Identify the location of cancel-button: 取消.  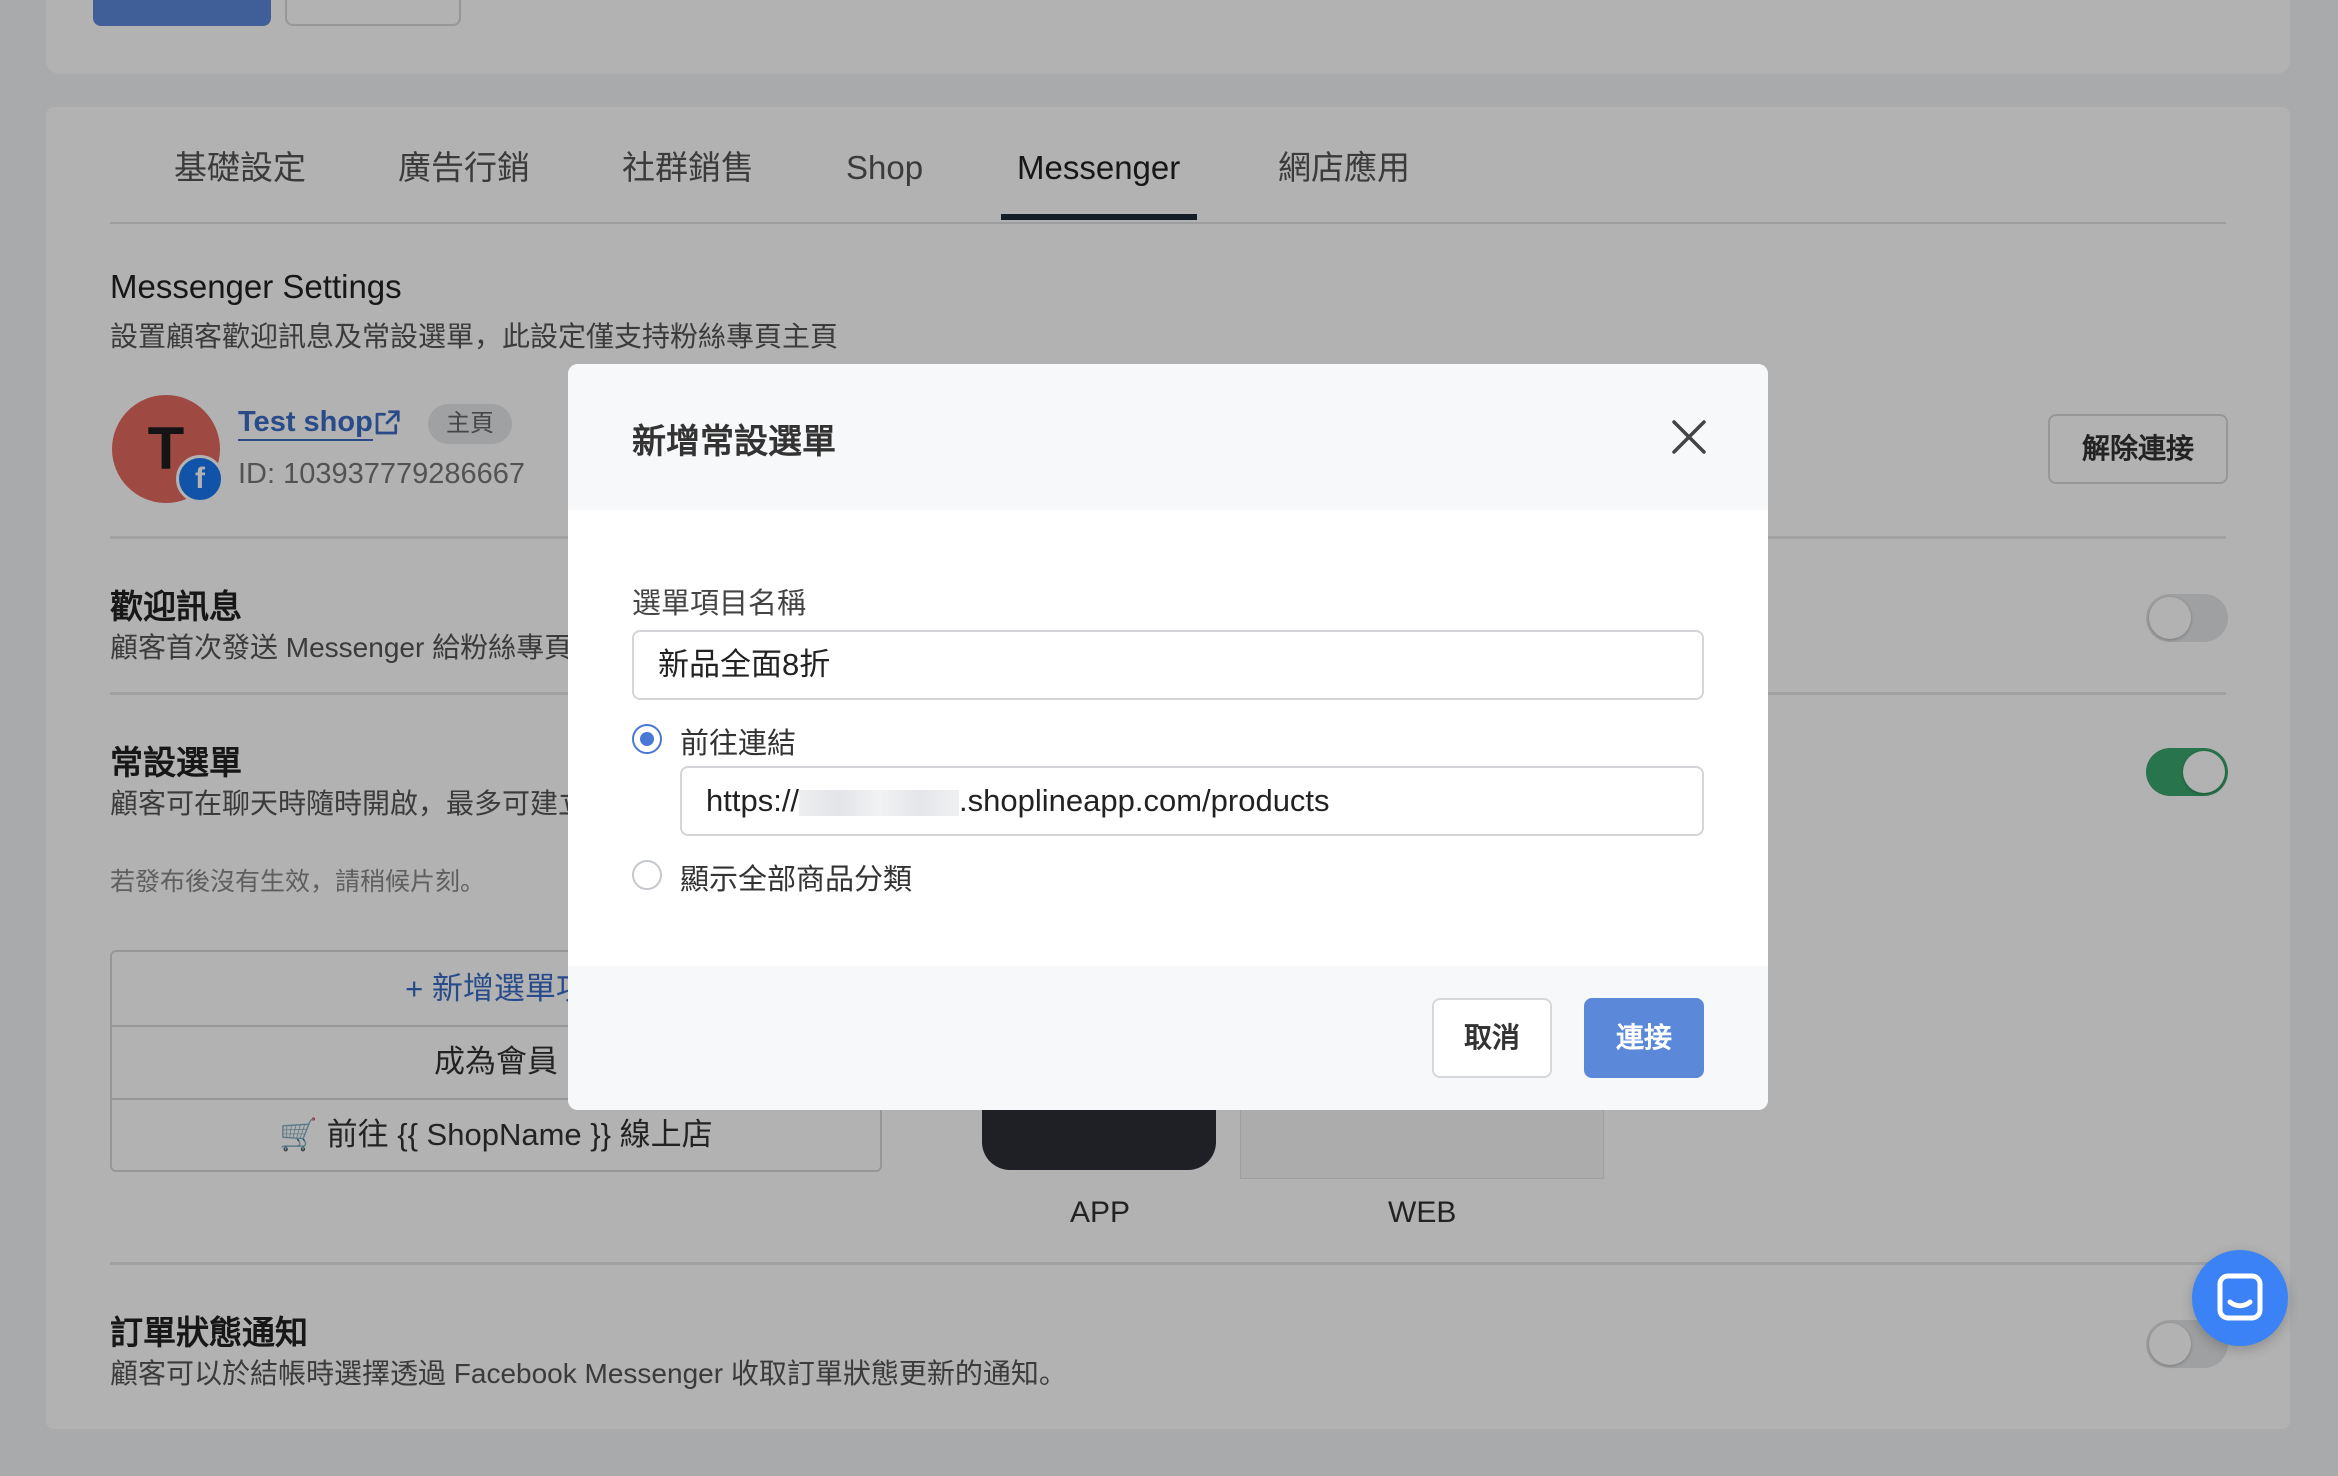
(1492, 1038).